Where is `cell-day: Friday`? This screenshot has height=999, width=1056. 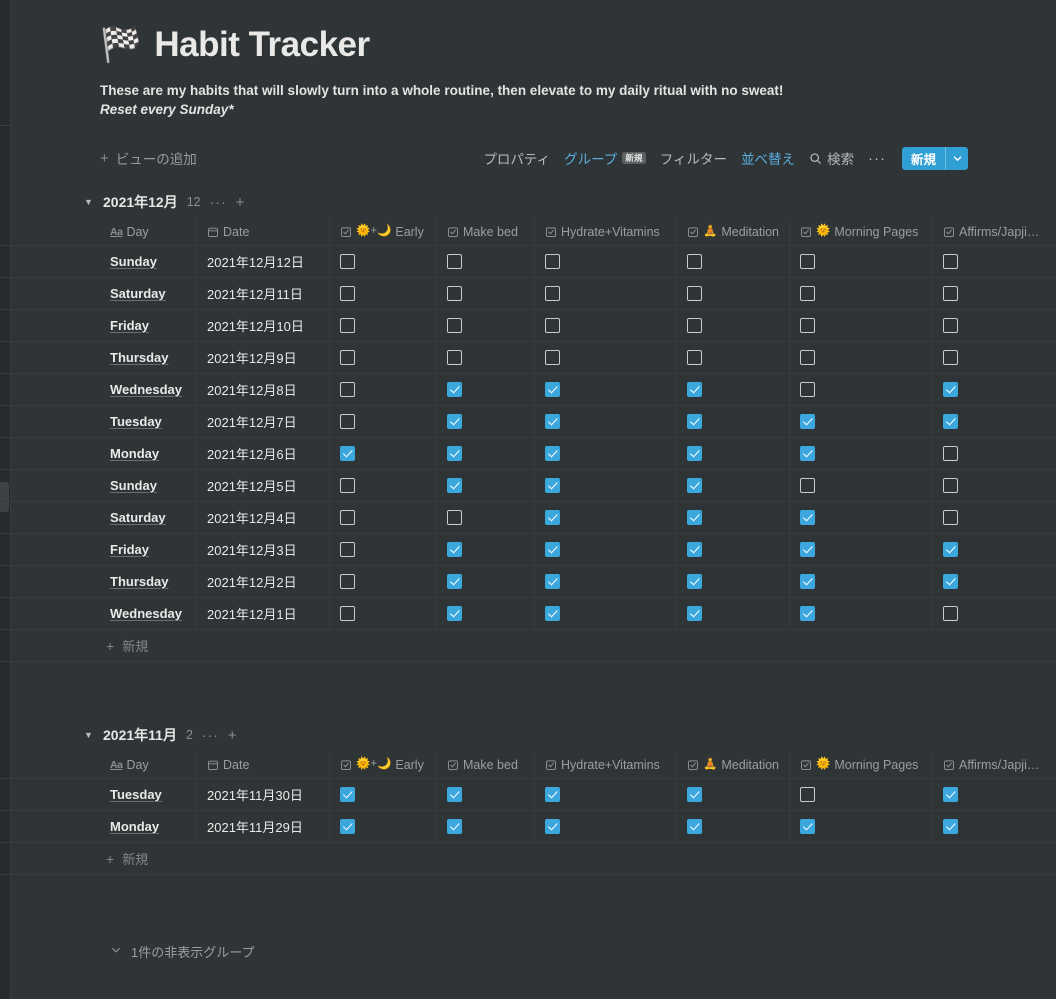
cell-day: Friday is located at coordinates (148, 549).